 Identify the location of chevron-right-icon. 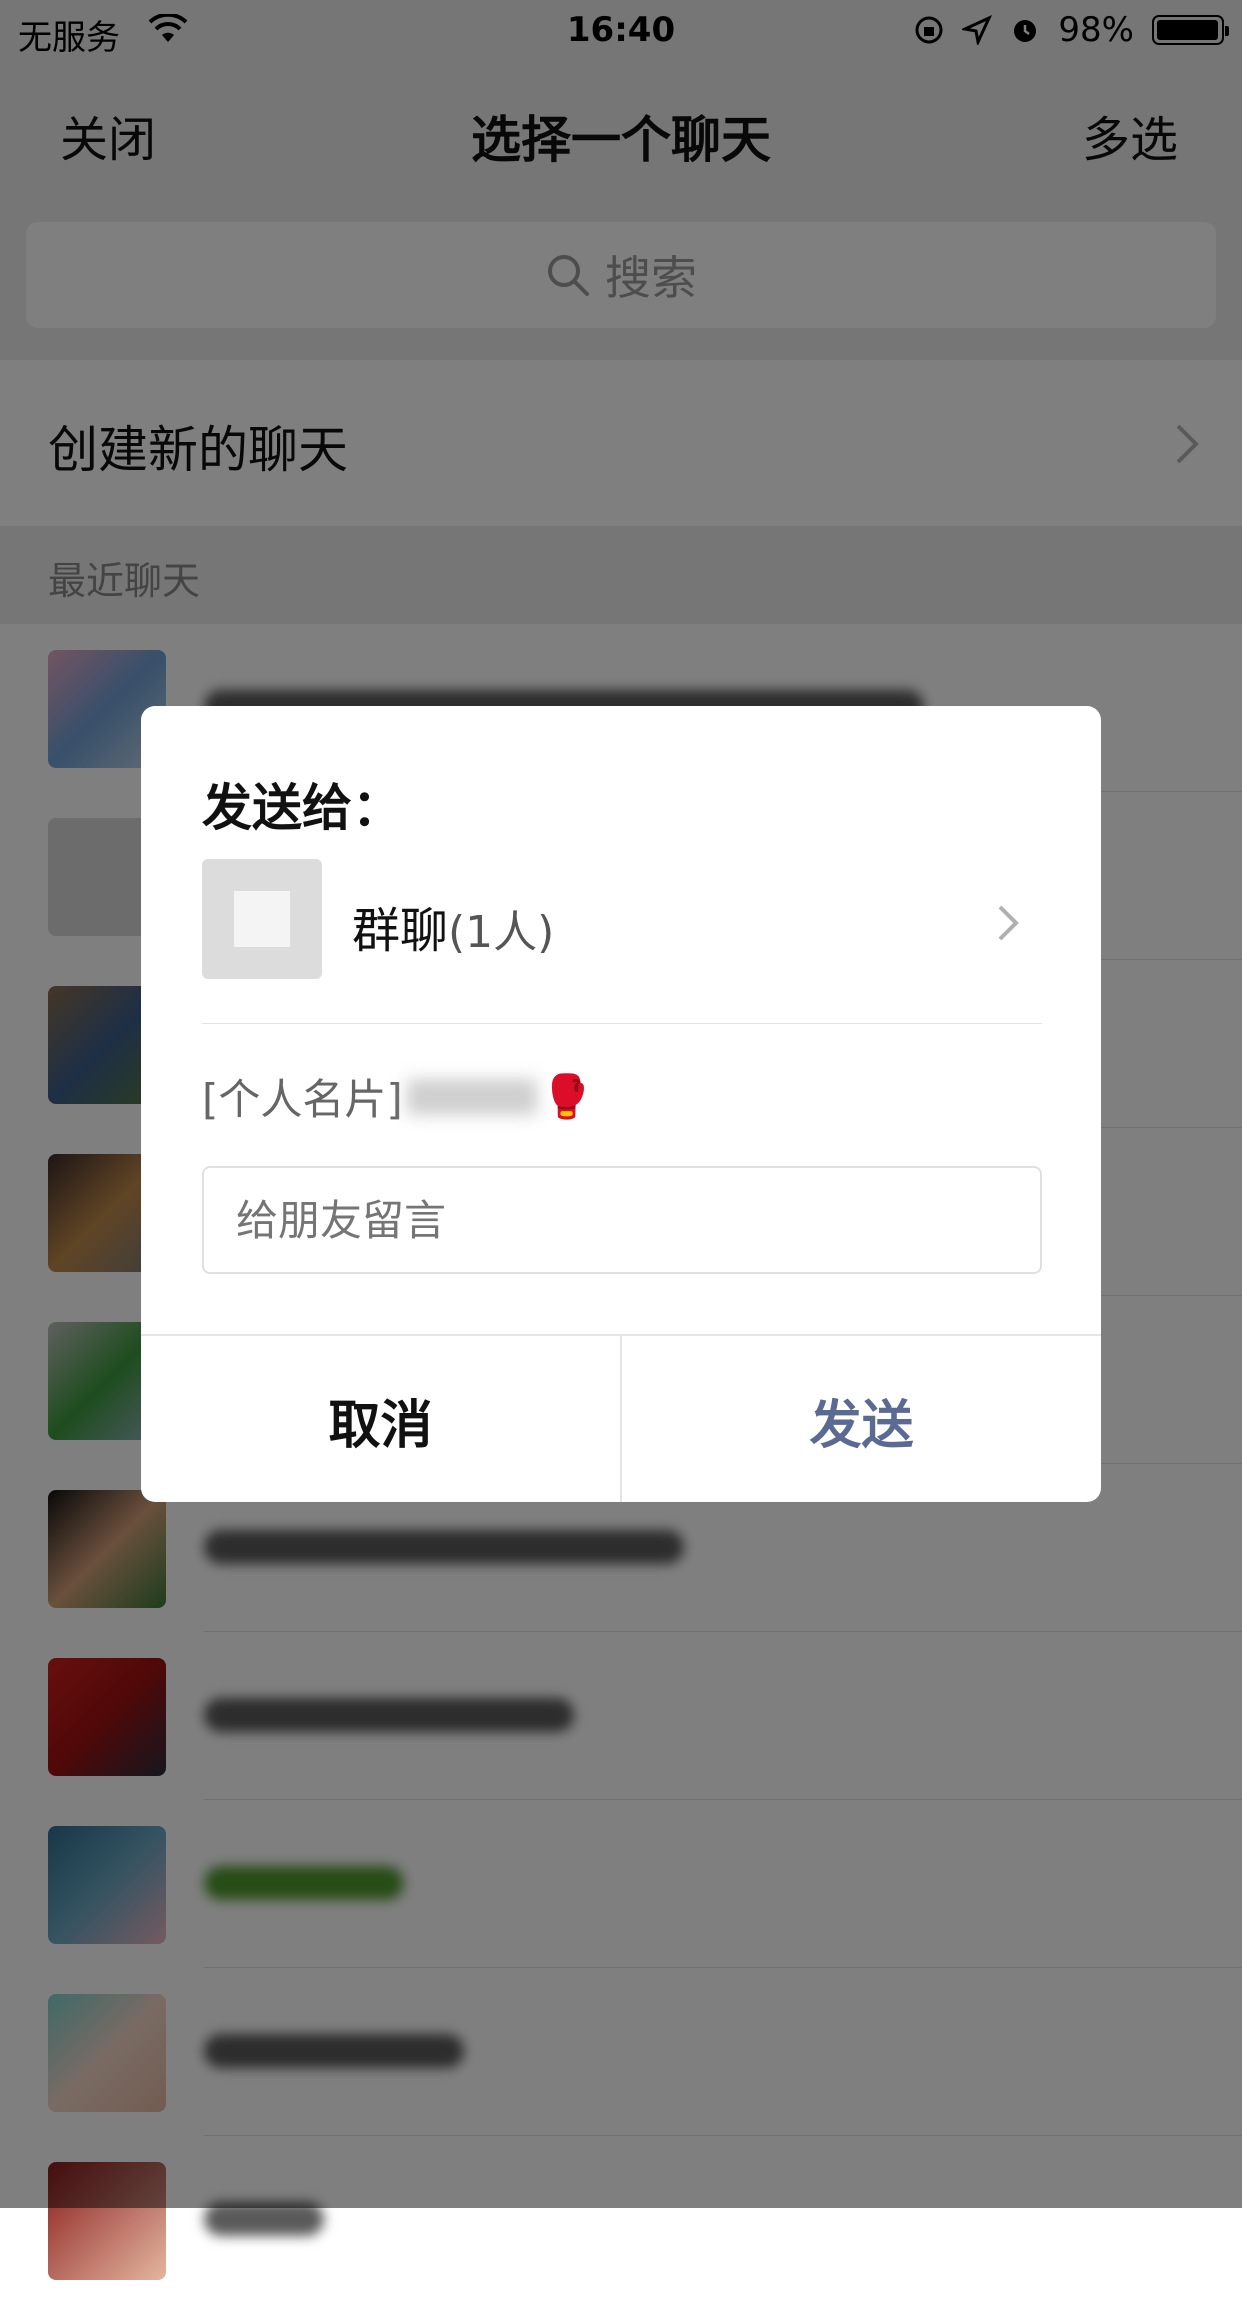
(1008, 923).